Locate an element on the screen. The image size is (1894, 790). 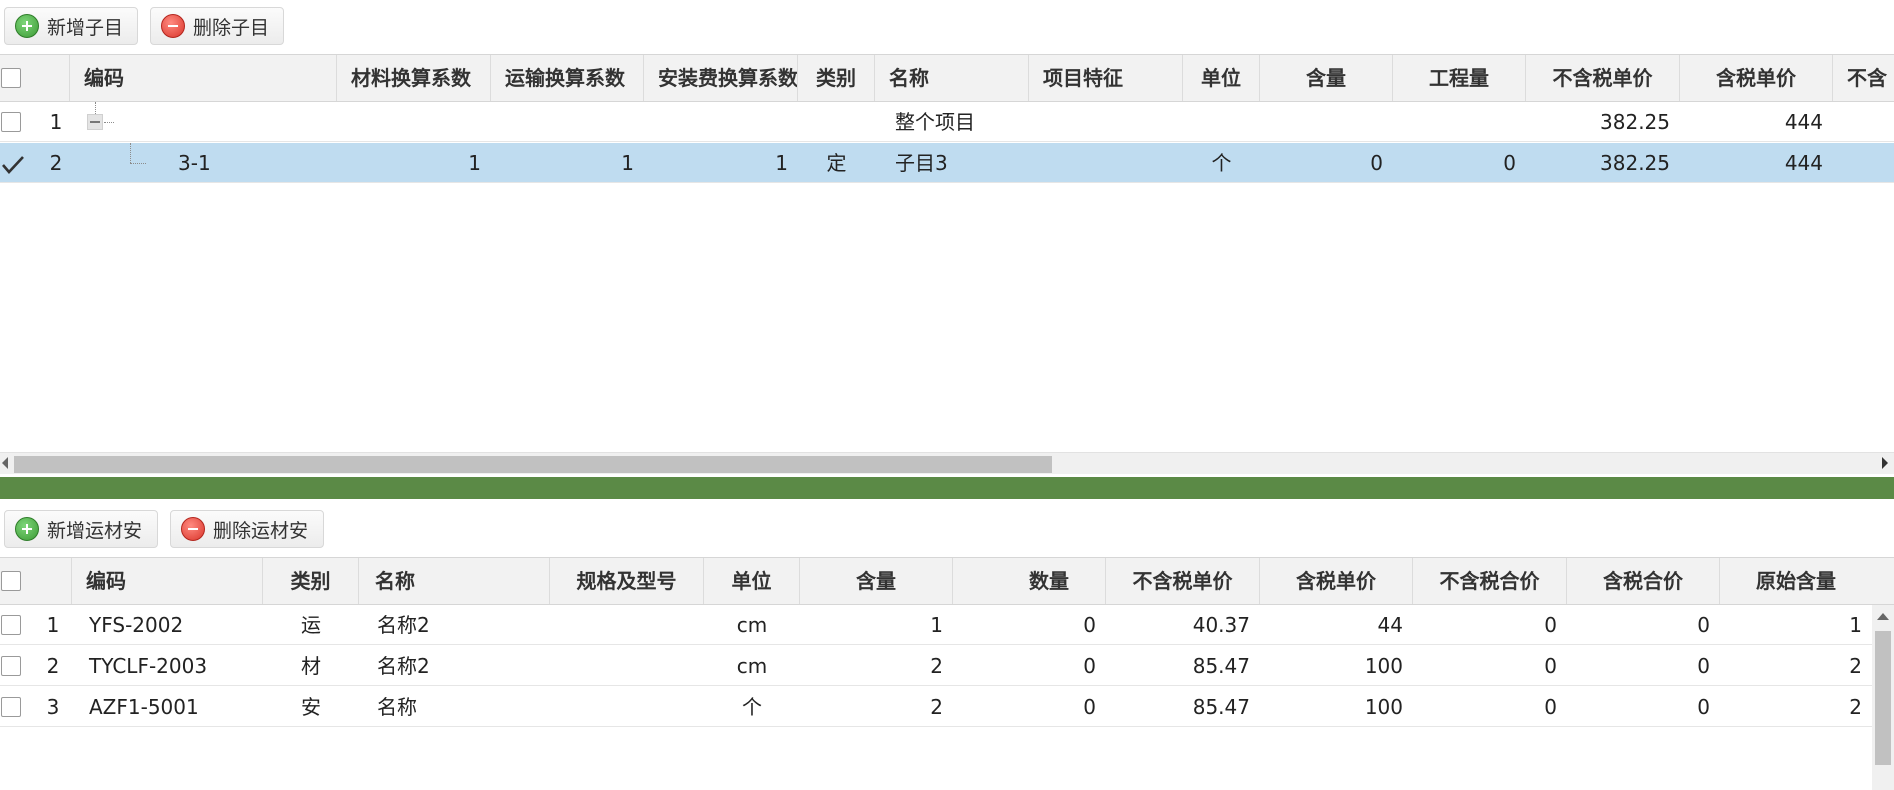
add-icon is located at coordinates (27, 529).